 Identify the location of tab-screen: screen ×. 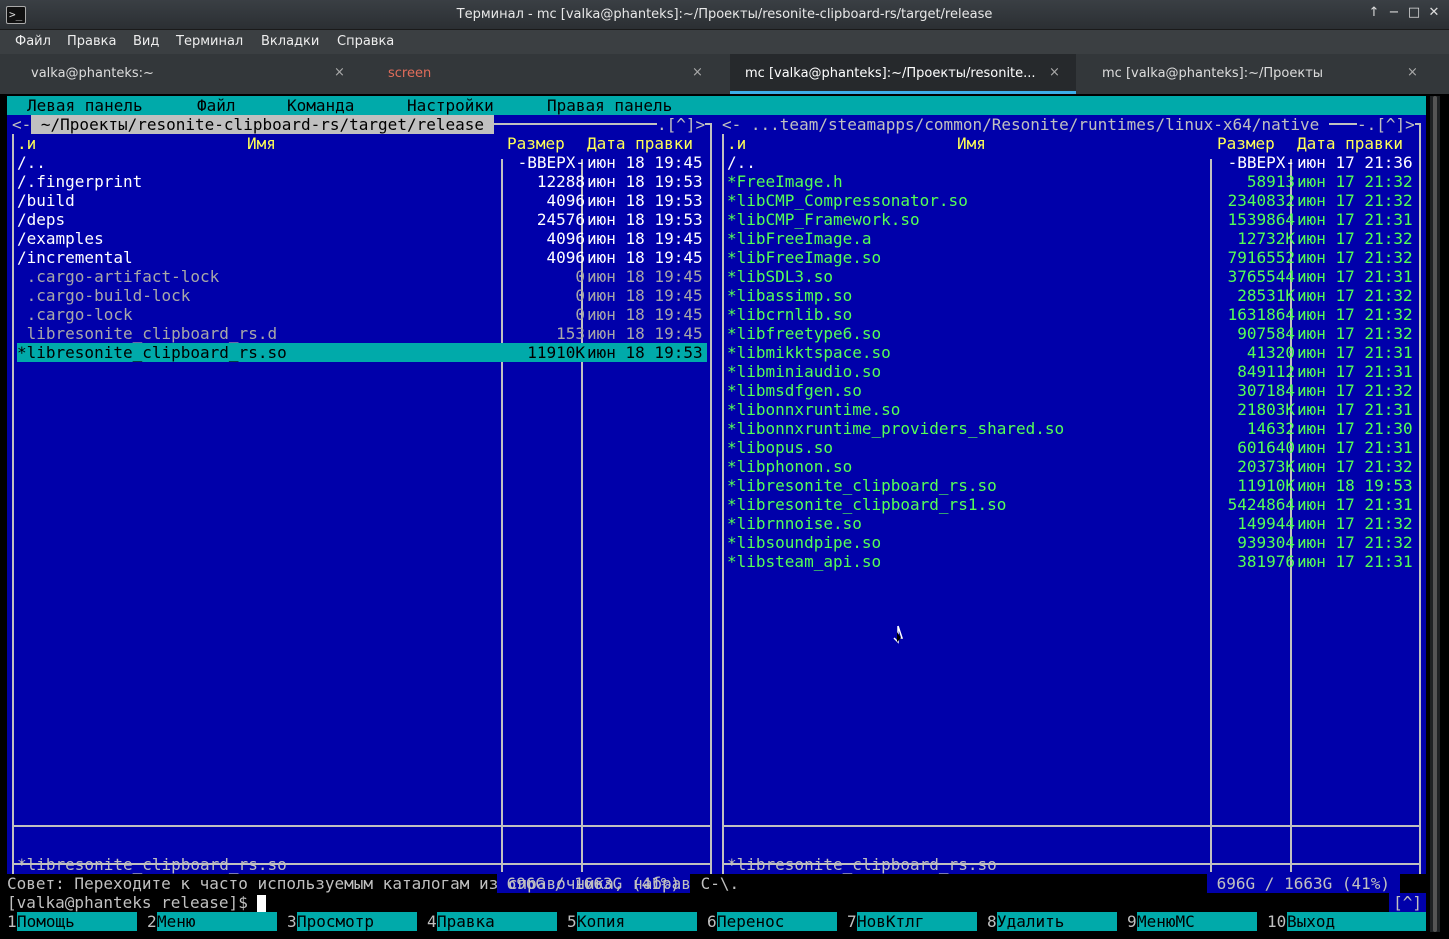
(541, 74).